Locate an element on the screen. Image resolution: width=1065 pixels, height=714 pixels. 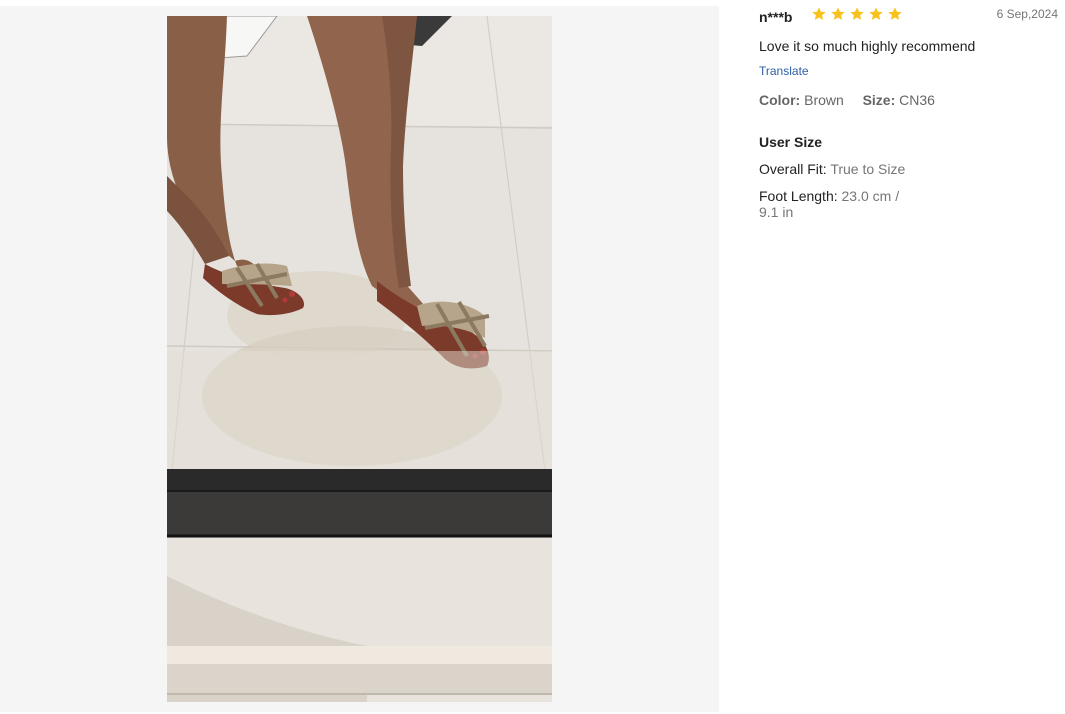
size-value: CN36 is located at coordinates (917, 100).